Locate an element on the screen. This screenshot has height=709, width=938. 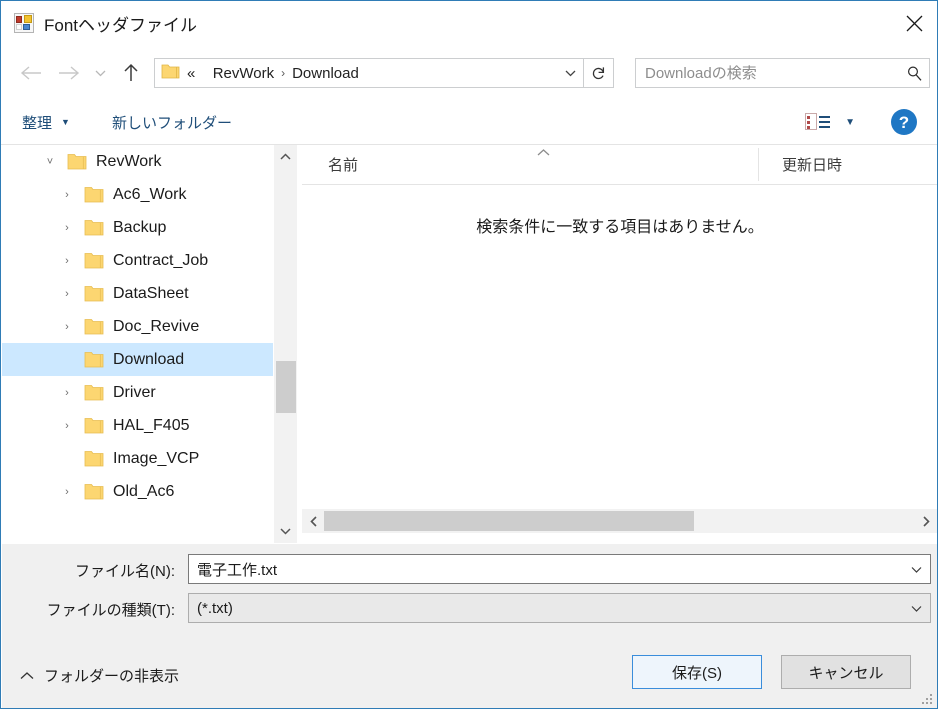
command-bar-right: ▼ ? is located at coordinates (871, 122).